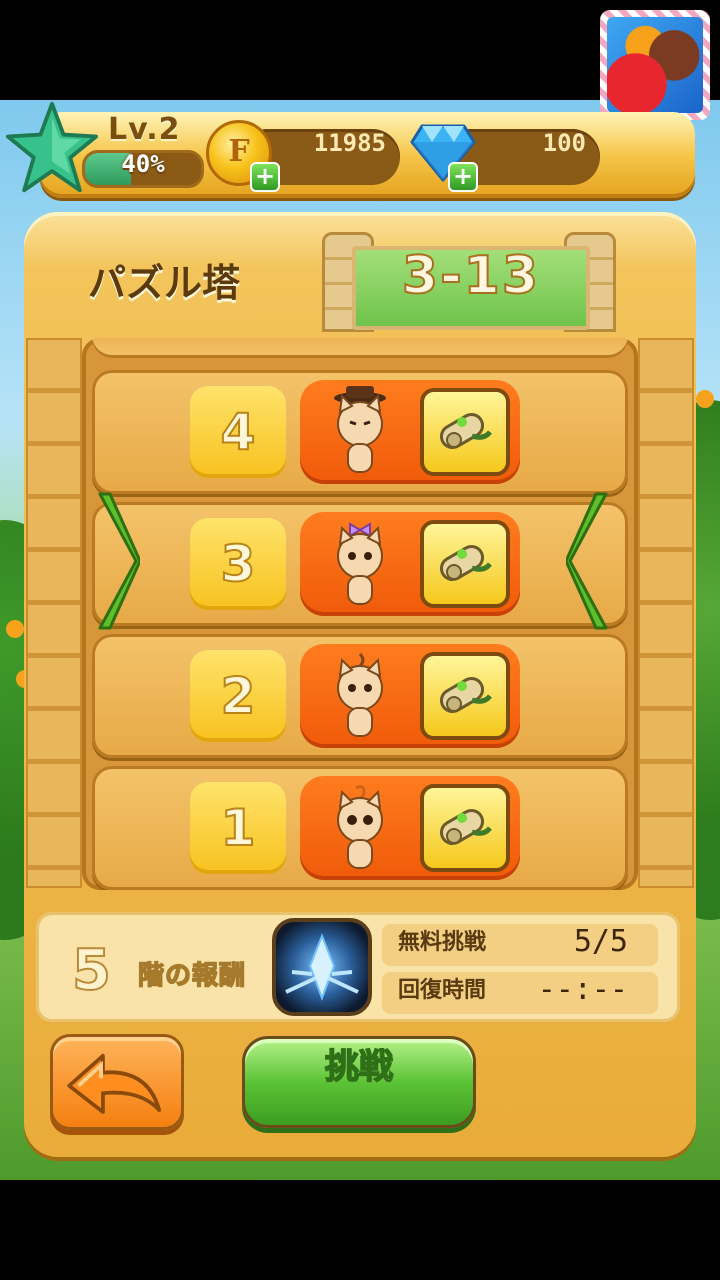  What do you see at coordinates (359, 1067) in the screenshot?
I see `challenge-button-label: 挑戦` at bounding box center [359, 1067].